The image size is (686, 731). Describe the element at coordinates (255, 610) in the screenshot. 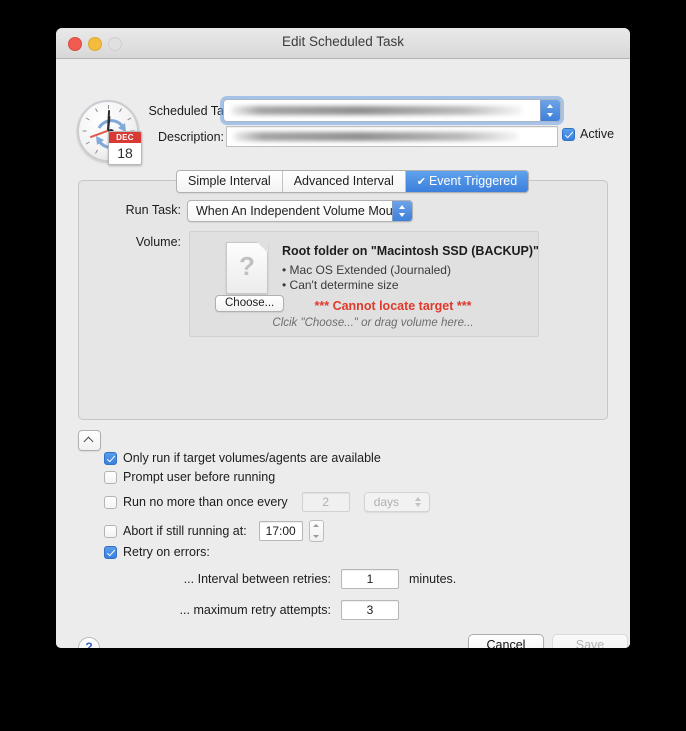

I see `max-retry-label: ... maximum retry attempts:` at that location.